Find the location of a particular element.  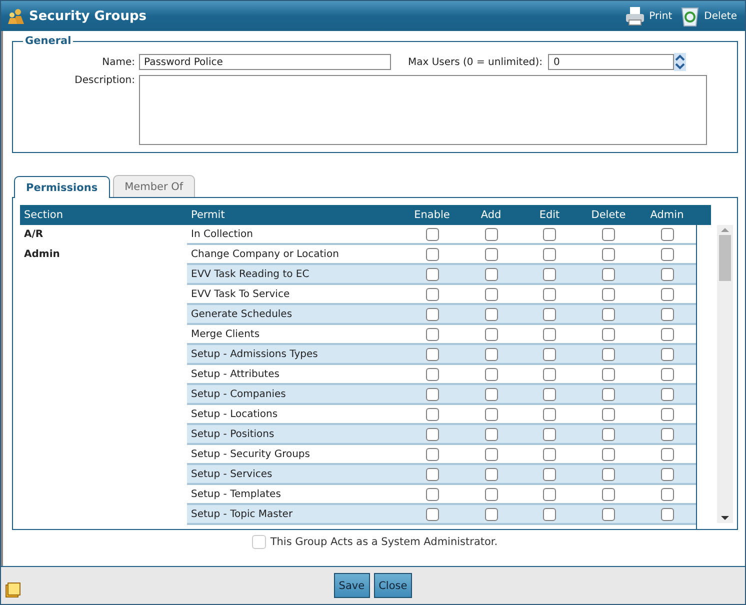

recycle-bin-icon is located at coordinates (690, 16).